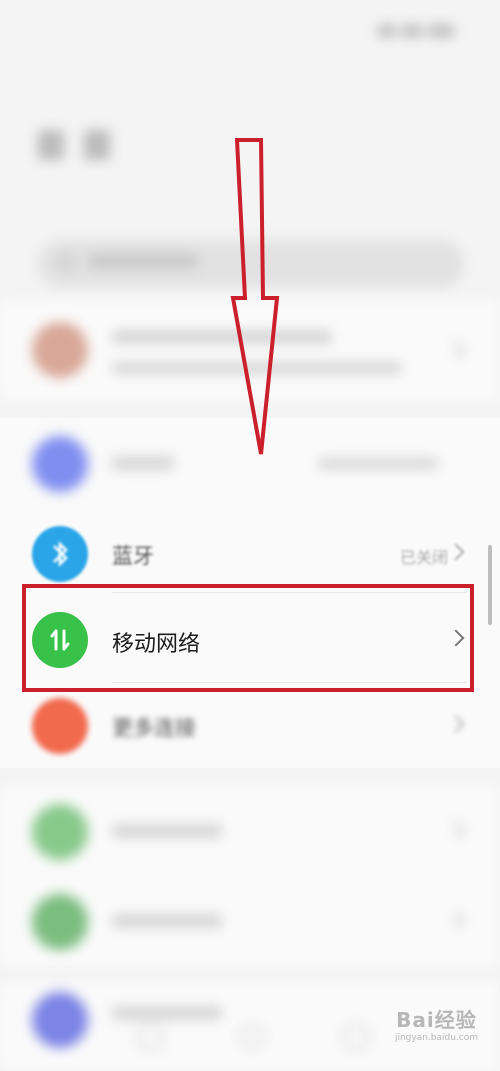 The width and height of the screenshot is (500, 1071). What do you see at coordinates (255, 296) in the screenshot?
I see `annotation-arrow-icon` at bounding box center [255, 296].